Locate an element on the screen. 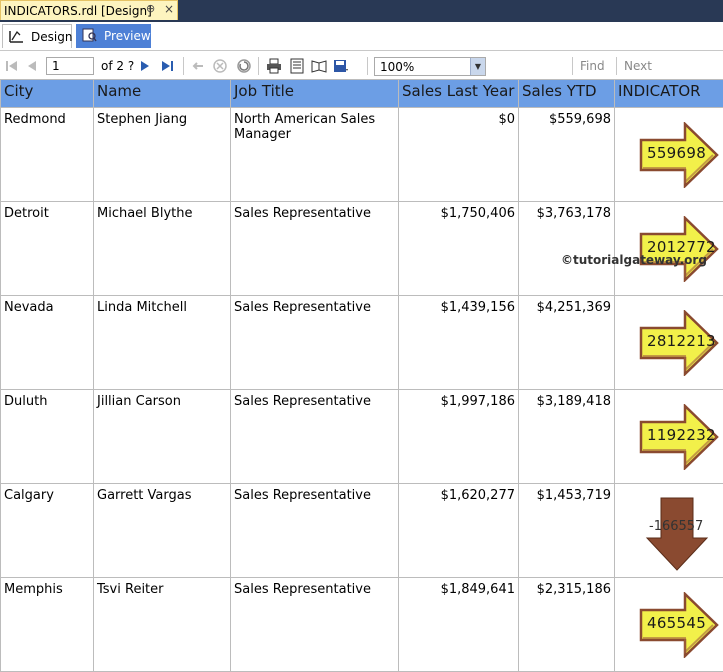 The height and width of the screenshot is (672, 723). indicator-cell: 1192232 is located at coordinates (669, 437).